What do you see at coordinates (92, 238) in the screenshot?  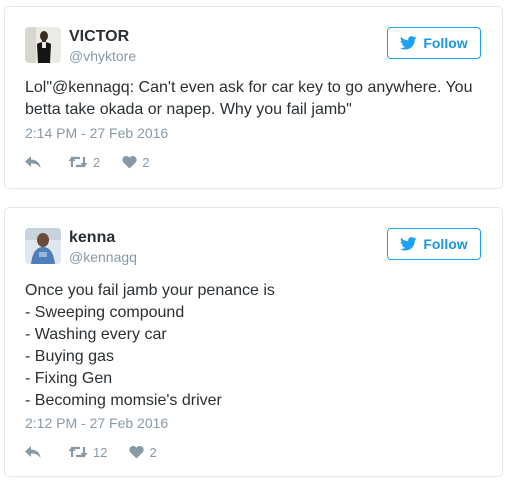 I see `user-name: kenna` at bounding box center [92, 238].